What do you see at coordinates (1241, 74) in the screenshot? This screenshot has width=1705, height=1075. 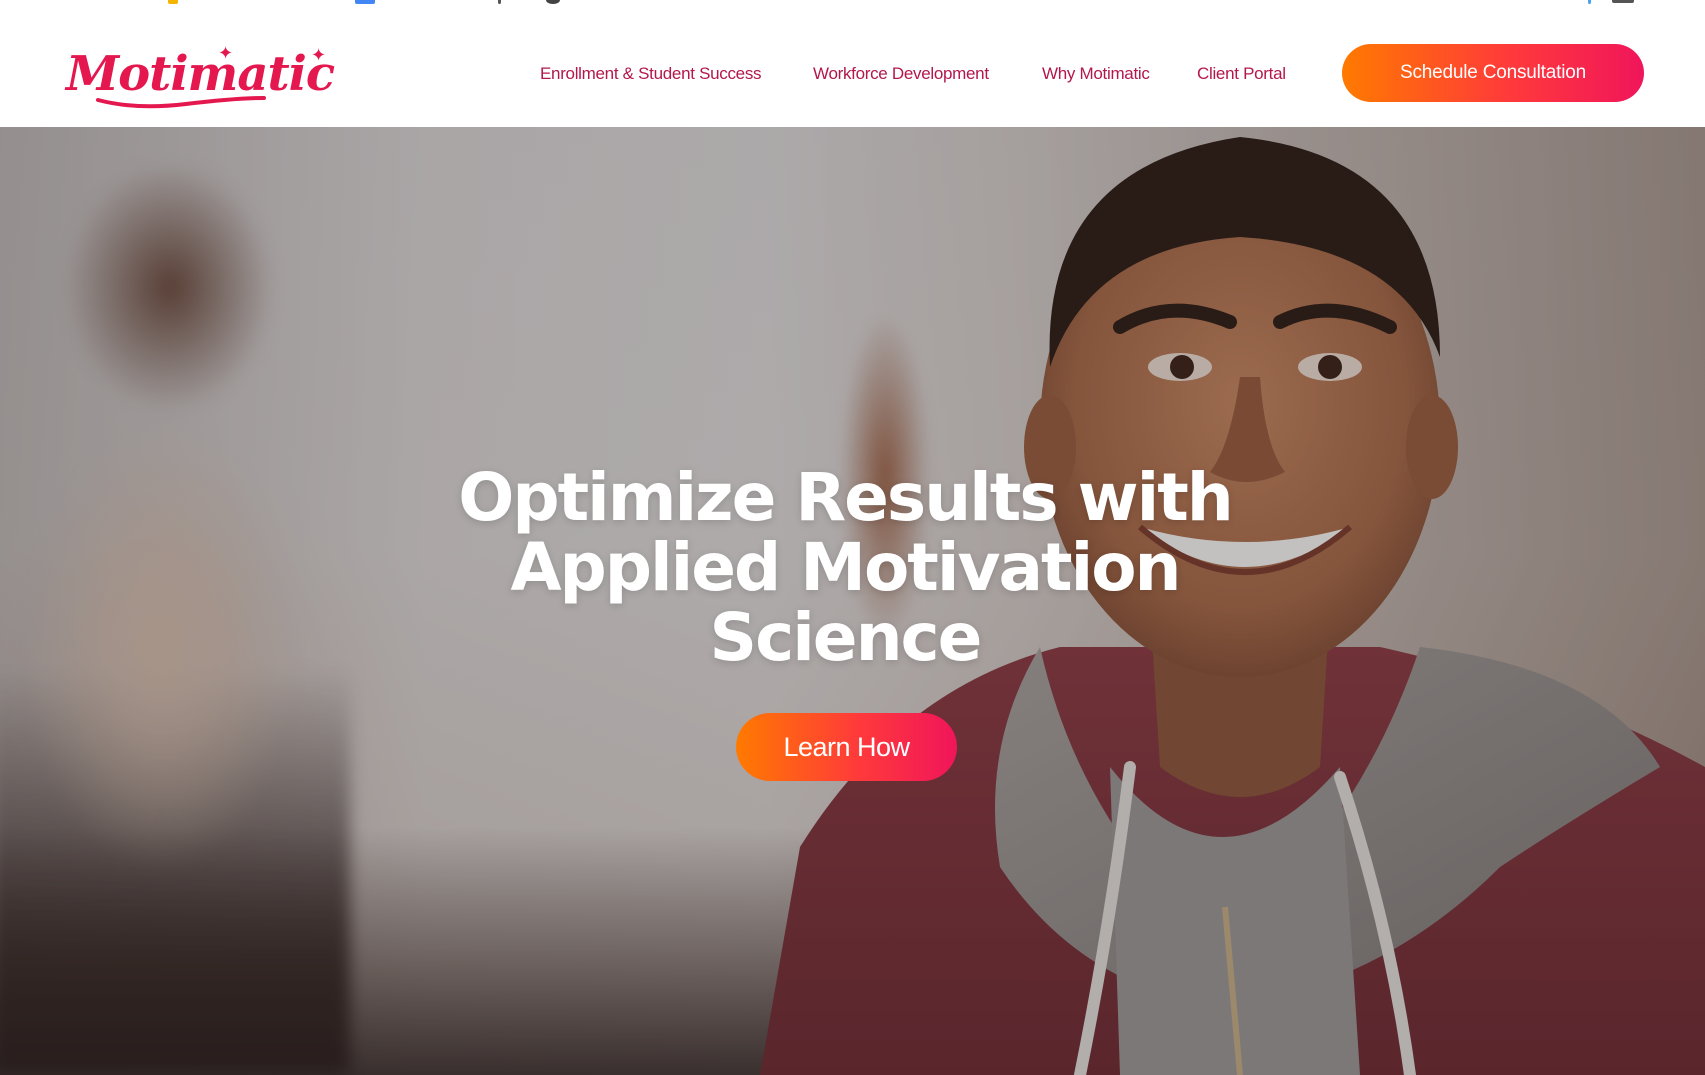 I see `nav-item-client-portal: Client Portal` at bounding box center [1241, 74].